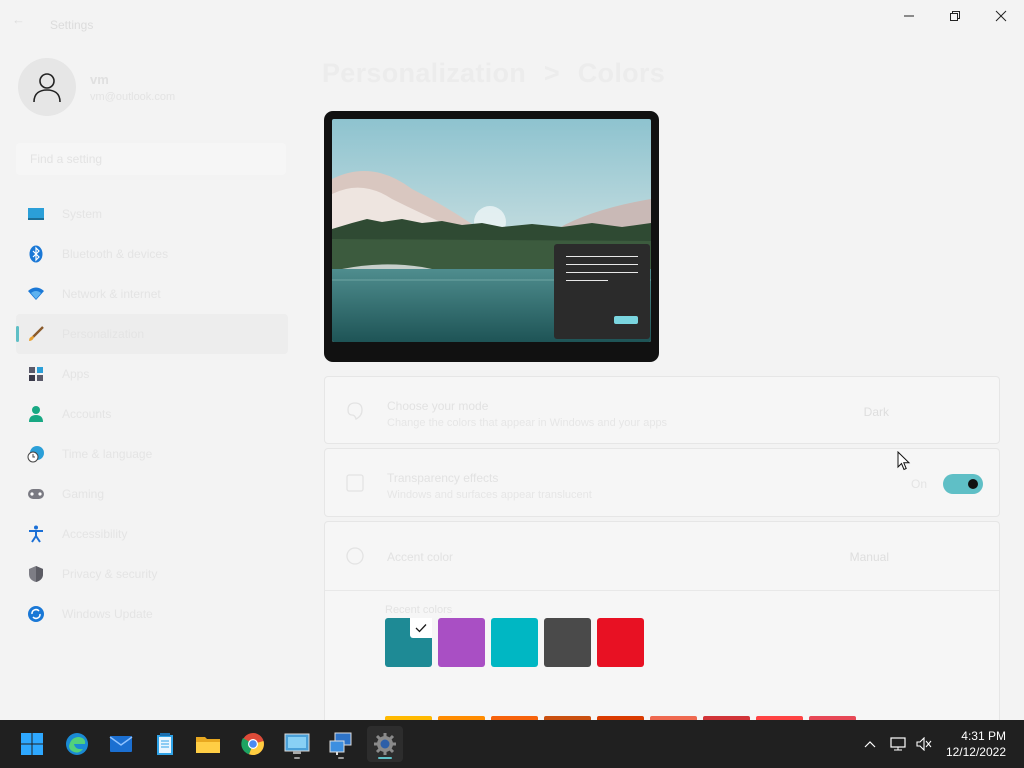 This screenshot has height=768, width=1024. What do you see at coordinates (140, 159) in the screenshot?
I see `search-input` at bounding box center [140, 159].